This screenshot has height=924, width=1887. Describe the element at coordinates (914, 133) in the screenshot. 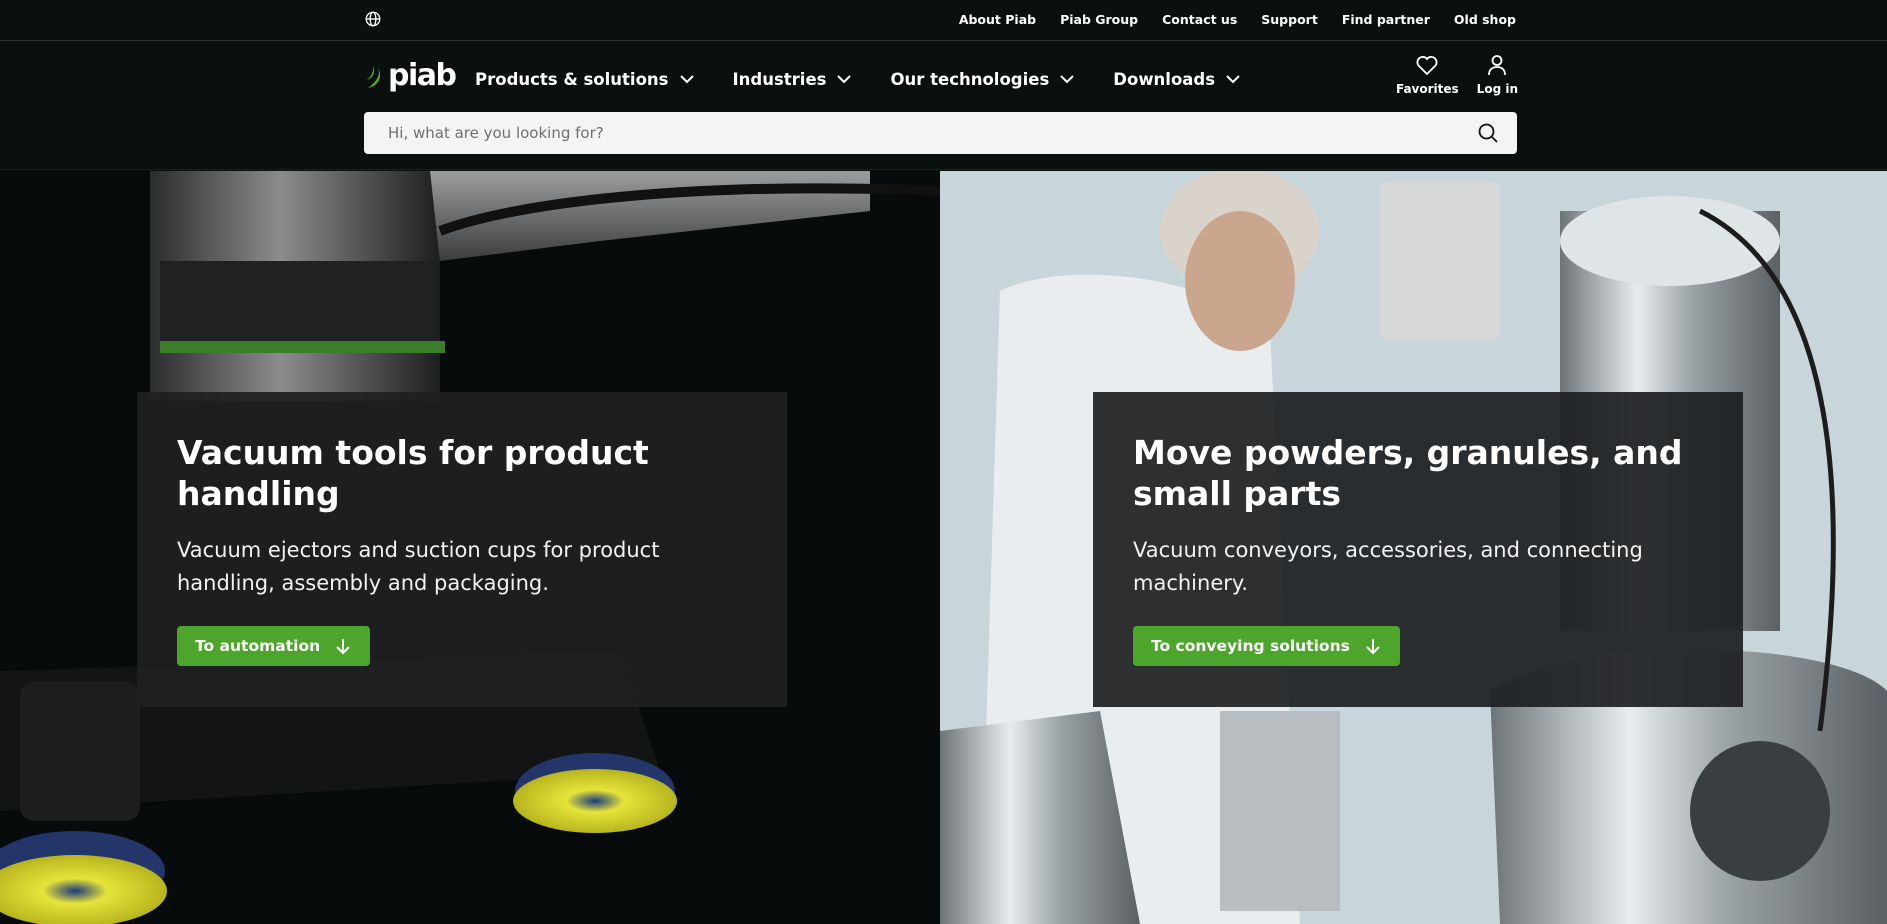

I see `search-input` at that location.